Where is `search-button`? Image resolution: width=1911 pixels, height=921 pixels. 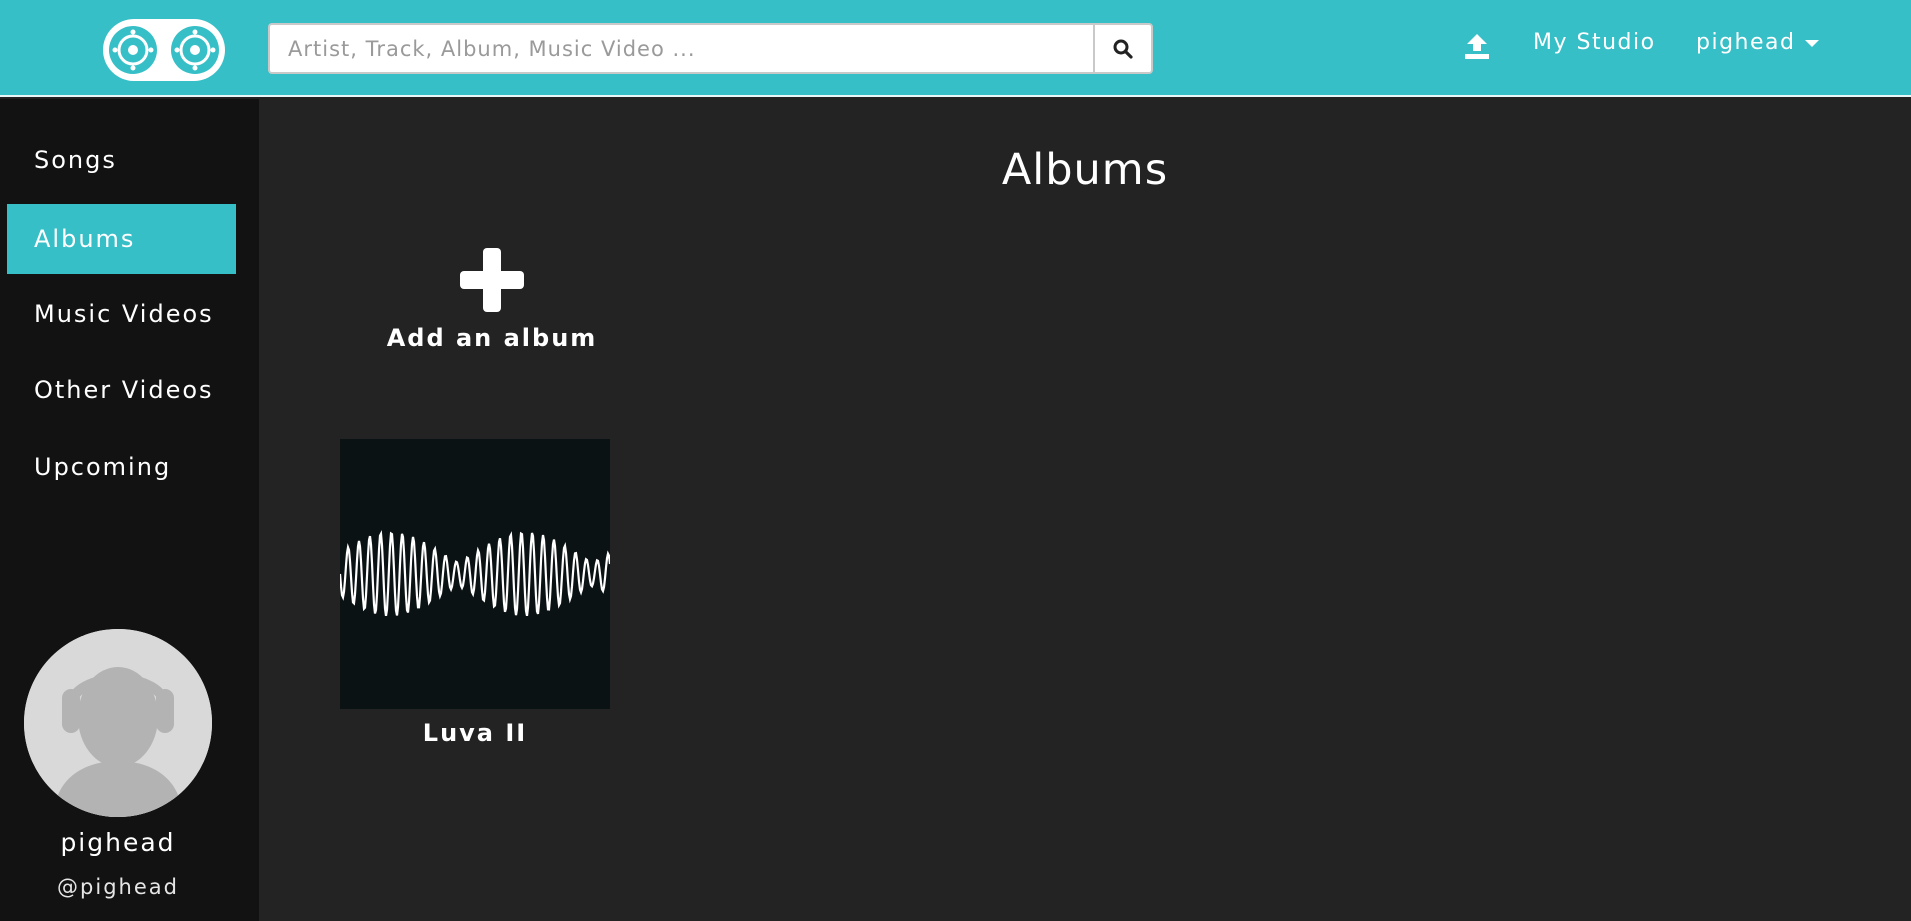
search-button is located at coordinates (1123, 48).